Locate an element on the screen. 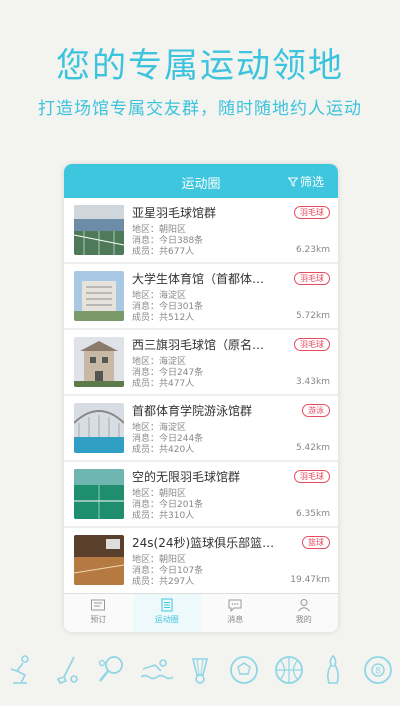 This screenshot has width=400, height=706. tab-label: 预订 is located at coordinates (98, 619).